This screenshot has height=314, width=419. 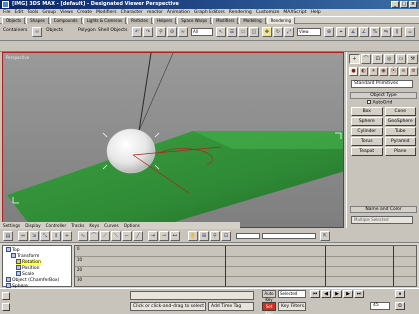 I want to click on geosphere-button: GeoSphere, so click(x=400, y=121).